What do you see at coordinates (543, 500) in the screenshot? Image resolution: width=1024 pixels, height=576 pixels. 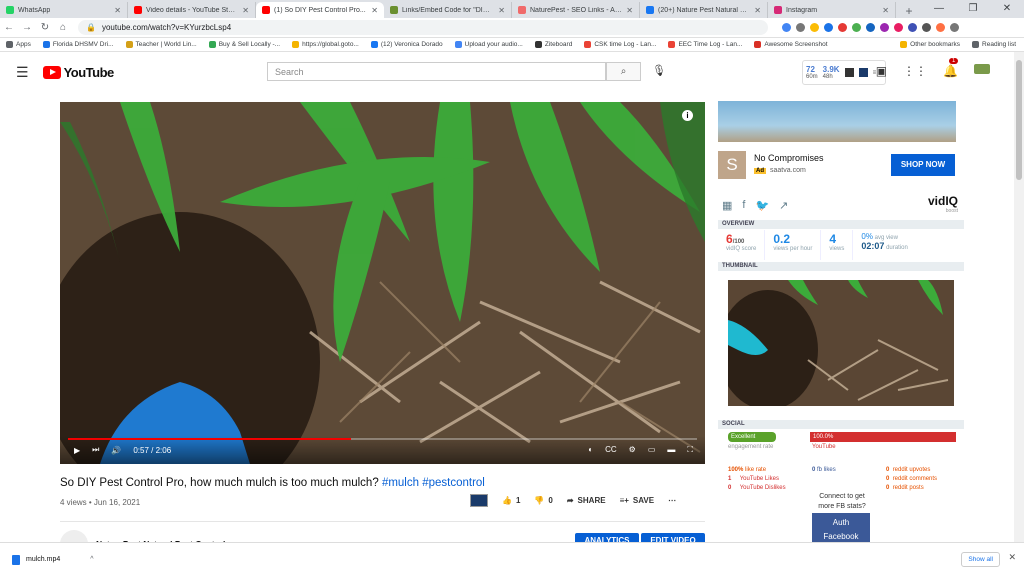 I see `dislike-button: 👎 0` at bounding box center [543, 500].